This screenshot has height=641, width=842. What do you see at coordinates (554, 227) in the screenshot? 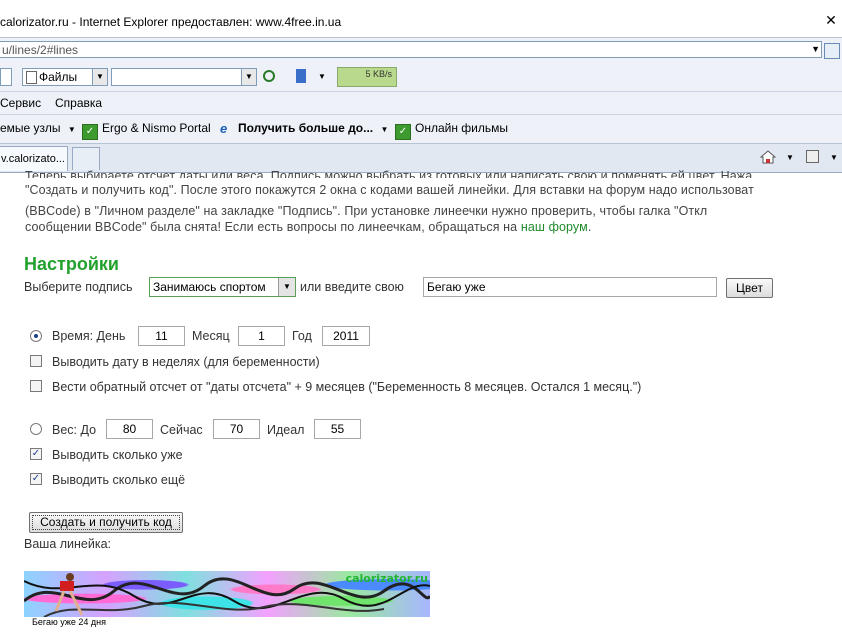
I see `forum-link: наш форум` at bounding box center [554, 227].